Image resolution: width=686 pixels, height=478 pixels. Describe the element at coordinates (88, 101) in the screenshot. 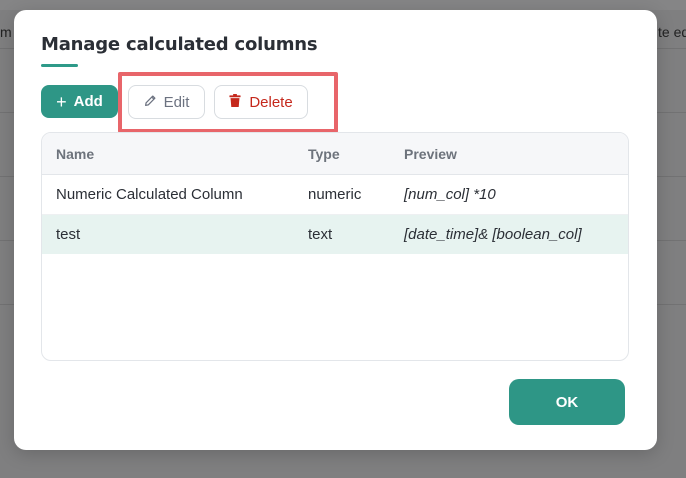

I see `add-button-label: Add` at that location.